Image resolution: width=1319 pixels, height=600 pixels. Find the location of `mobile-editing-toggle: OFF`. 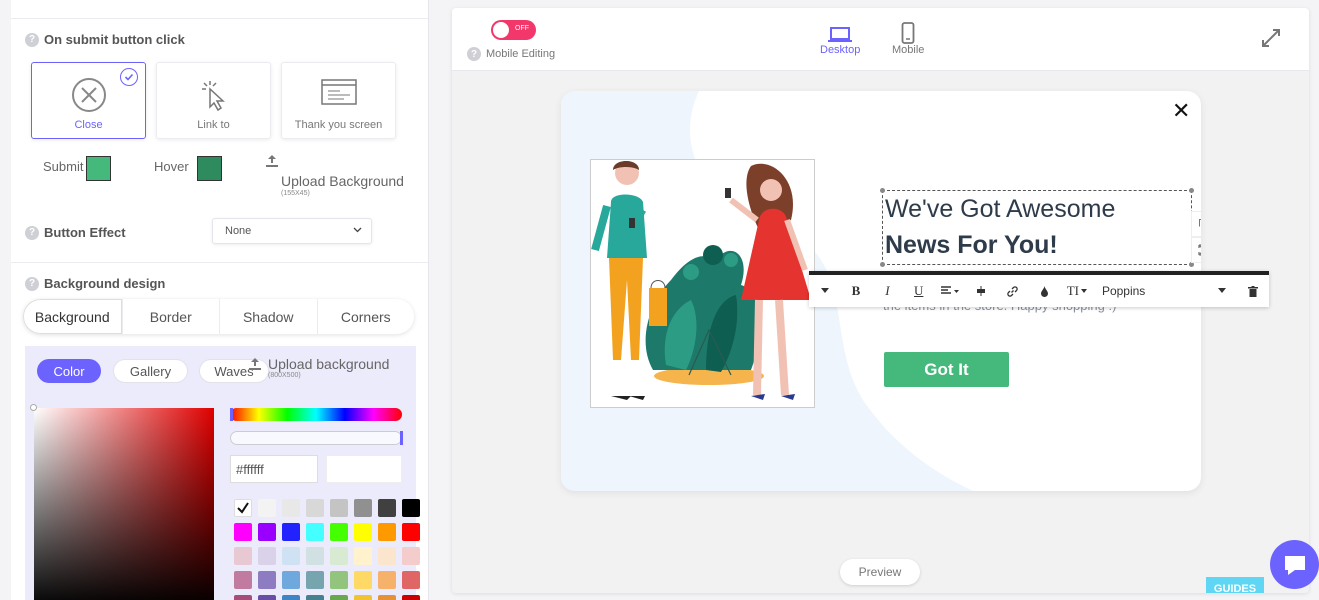

mobile-editing-toggle: OFF is located at coordinates (513, 30).